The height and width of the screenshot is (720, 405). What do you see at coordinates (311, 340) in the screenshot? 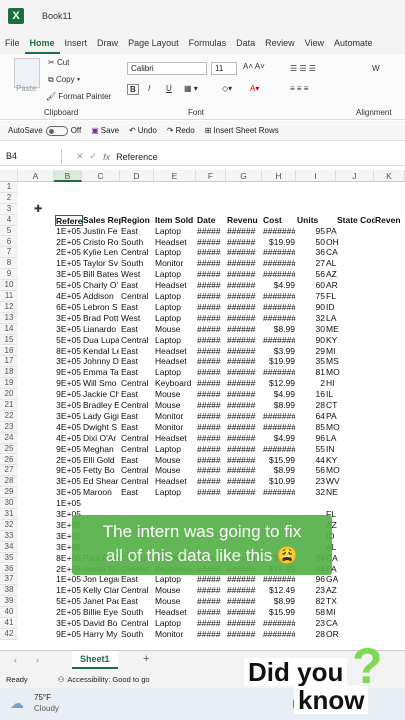
I see `data-cell: 90` at bounding box center [311, 340].